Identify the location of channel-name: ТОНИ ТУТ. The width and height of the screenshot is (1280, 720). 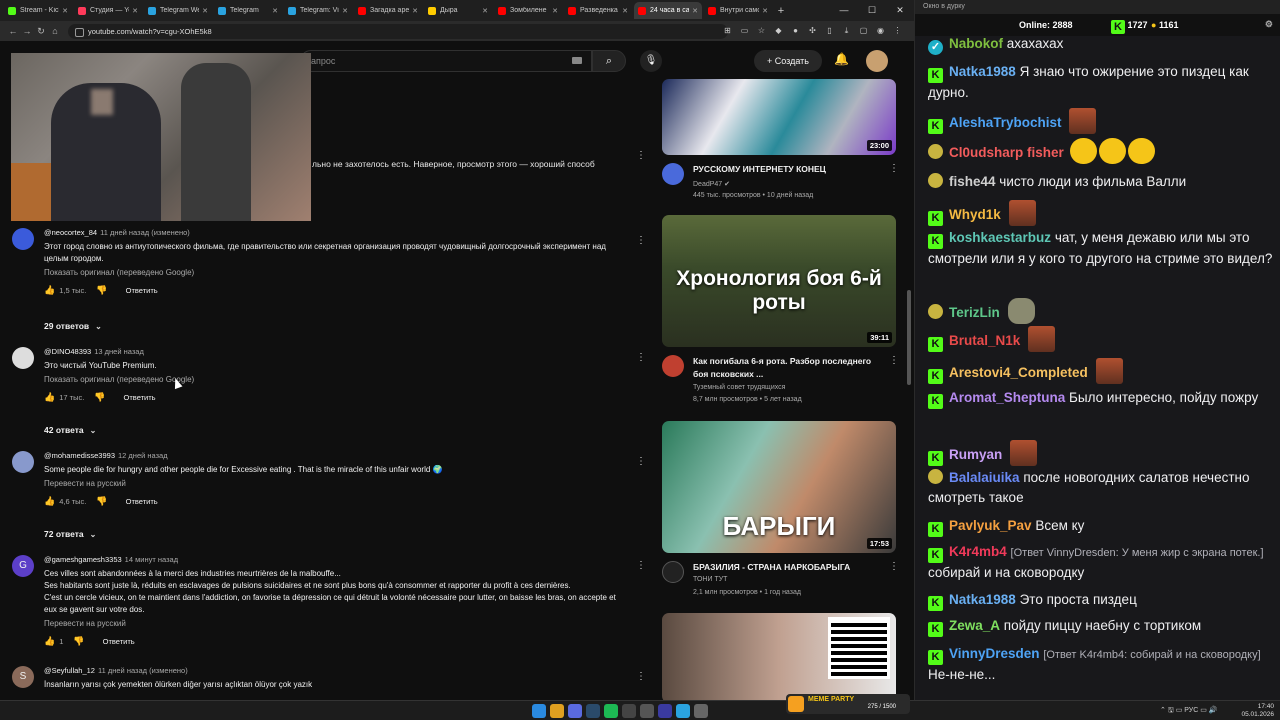
(710, 579).